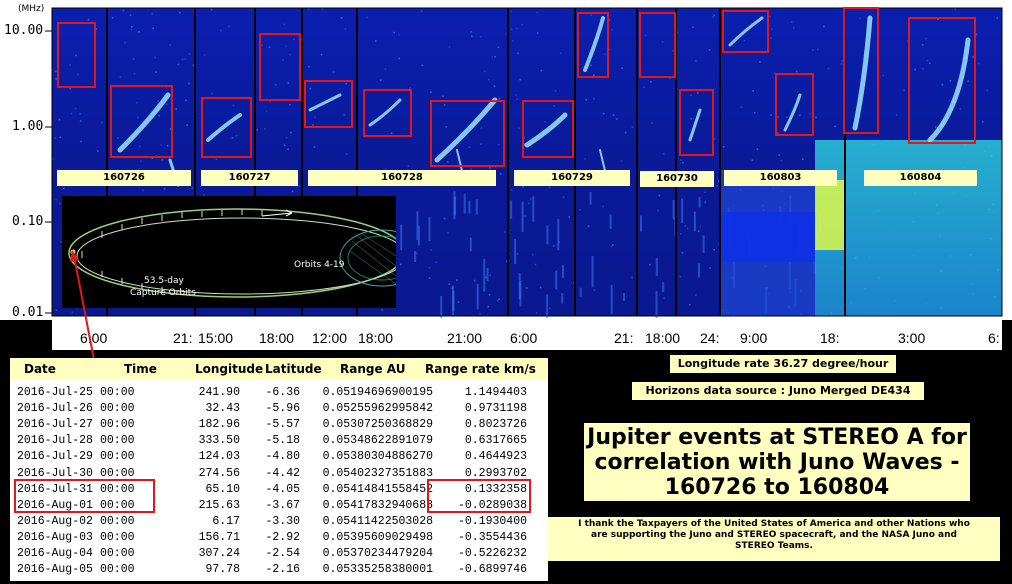 Image resolution: width=1012 pixels, height=584 pixels. I want to click on table-cell-range: 0.05414841558452, so click(377, 489).